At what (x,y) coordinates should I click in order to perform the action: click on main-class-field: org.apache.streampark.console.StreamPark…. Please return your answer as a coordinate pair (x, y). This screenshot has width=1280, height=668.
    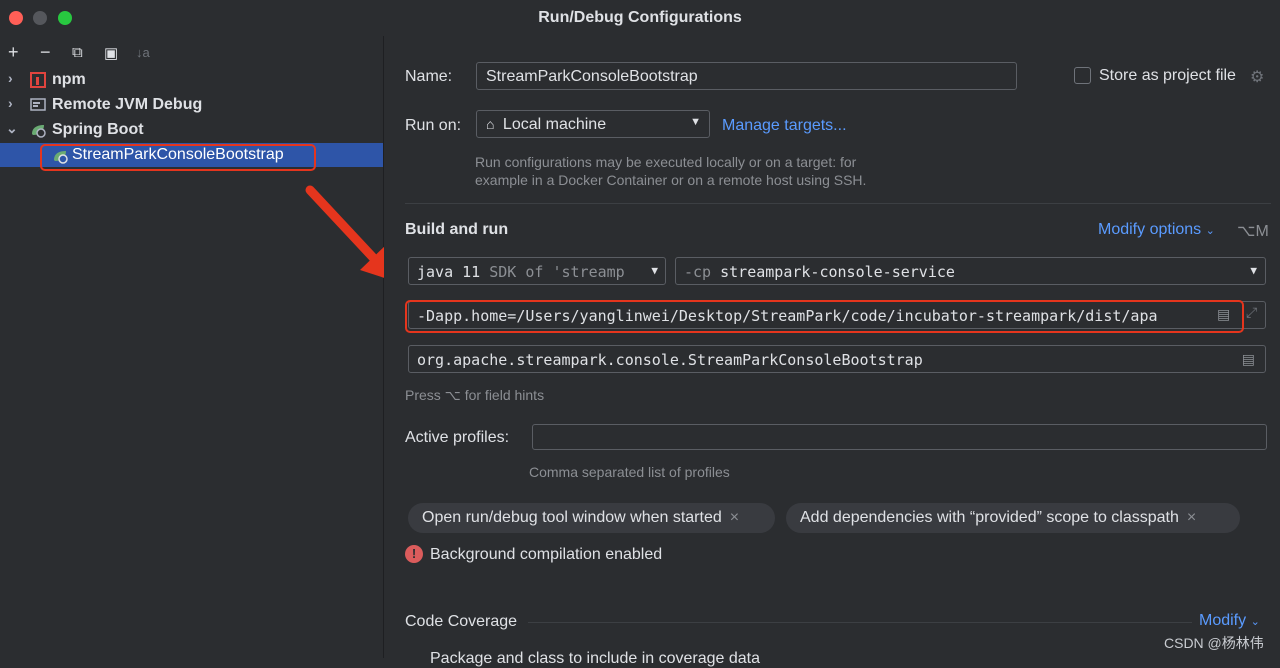
    Looking at the image, I should click on (837, 359).